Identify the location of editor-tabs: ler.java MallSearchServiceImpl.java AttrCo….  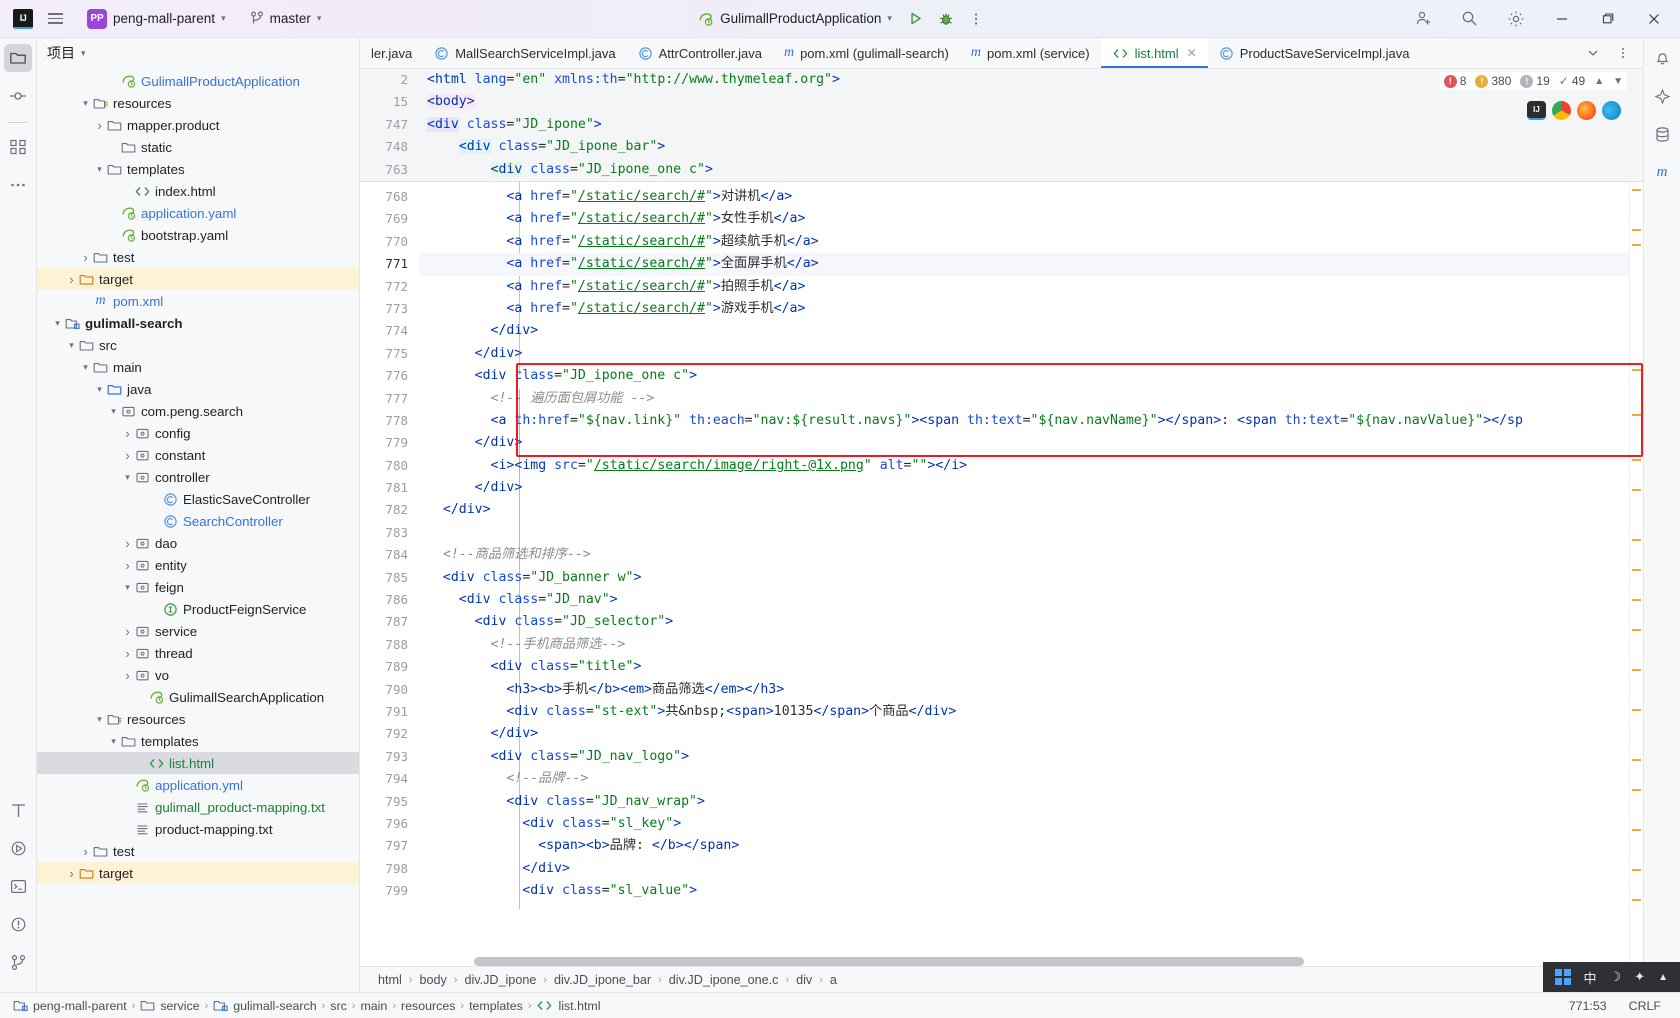
(966, 53).